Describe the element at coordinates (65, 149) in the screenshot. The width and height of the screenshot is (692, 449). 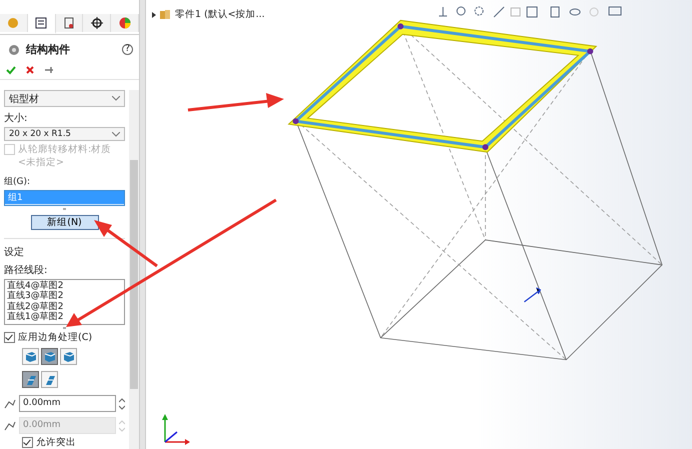
I see `transfer-label: 从轮廓转移材料:材质` at that location.